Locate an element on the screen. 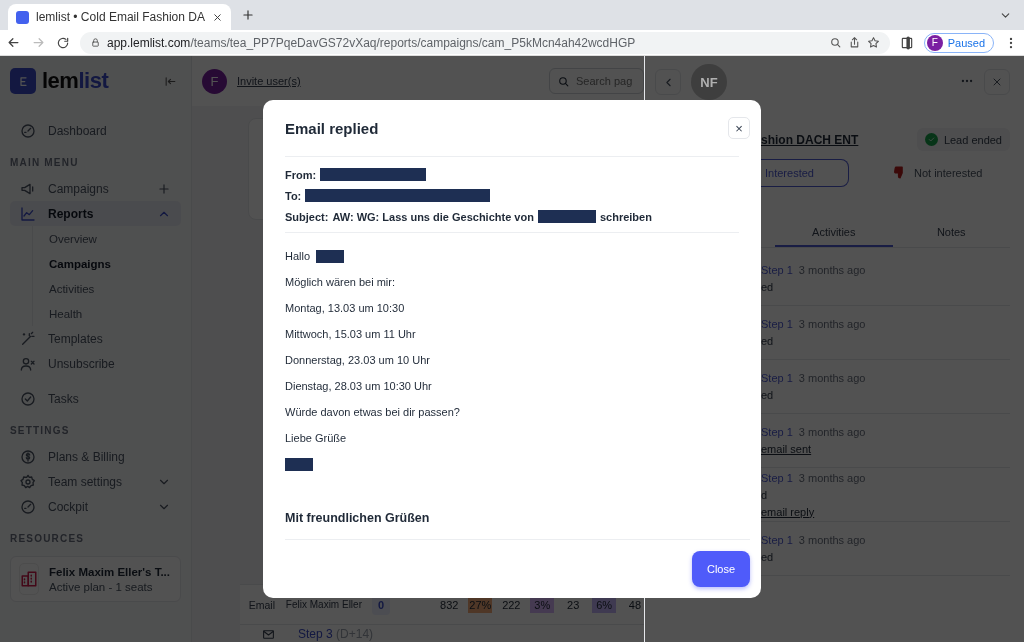 This screenshot has width=1024, height=642. table-cell: 222 is located at coordinates (511, 604).